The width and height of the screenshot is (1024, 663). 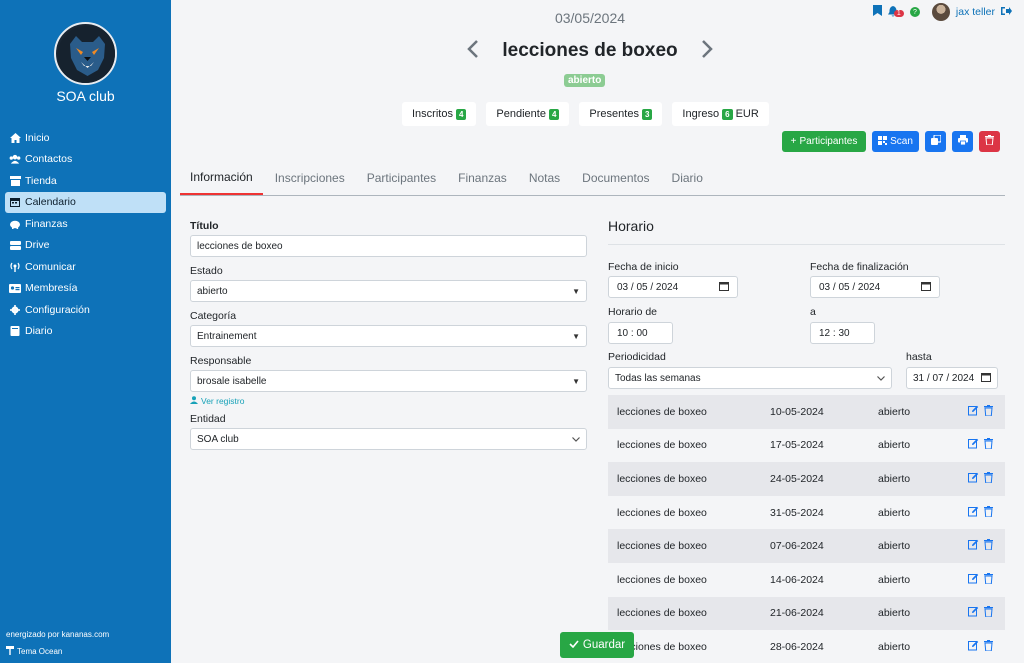 What do you see at coordinates (883, 141) in the screenshot?
I see `qrcode-icon` at bounding box center [883, 141].